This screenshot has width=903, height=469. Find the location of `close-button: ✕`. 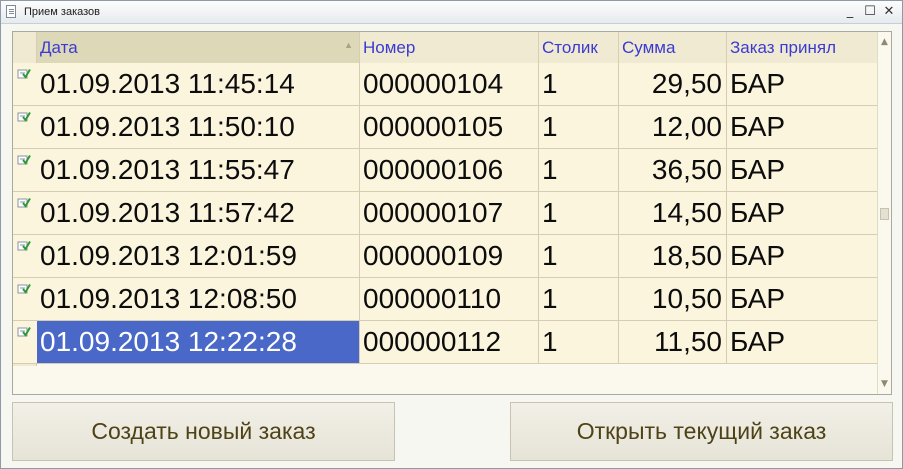

close-button: ✕ is located at coordinates (889, 12).